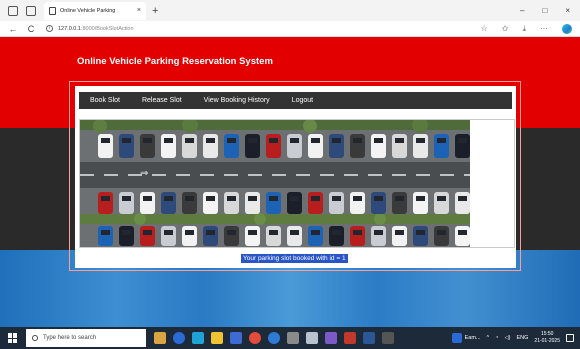  I want to click on url-field: i 127.0.0.1:8000/BookSlotAction, so click(90, 28).